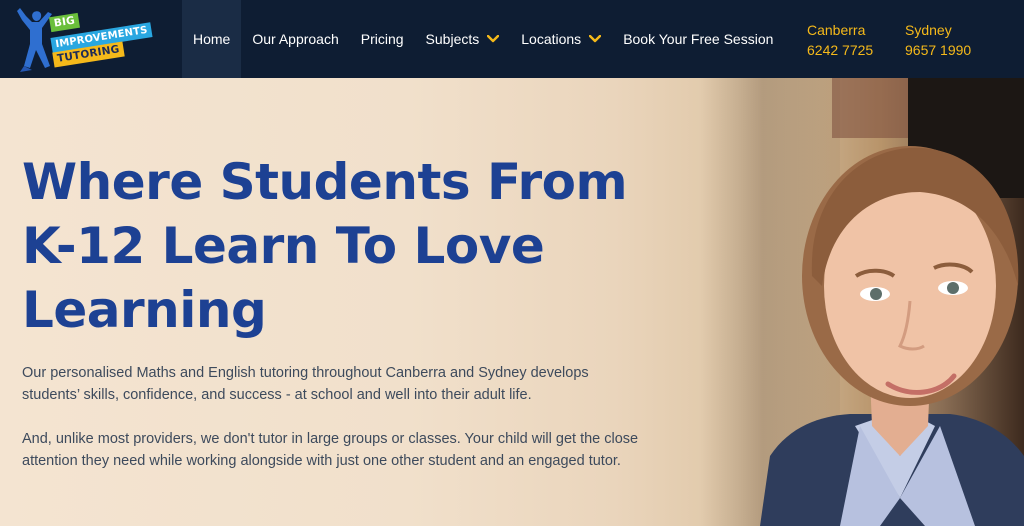 The image size is (1024, 526). I want to click on nav-locations-label: Locations, so click(551, 39).